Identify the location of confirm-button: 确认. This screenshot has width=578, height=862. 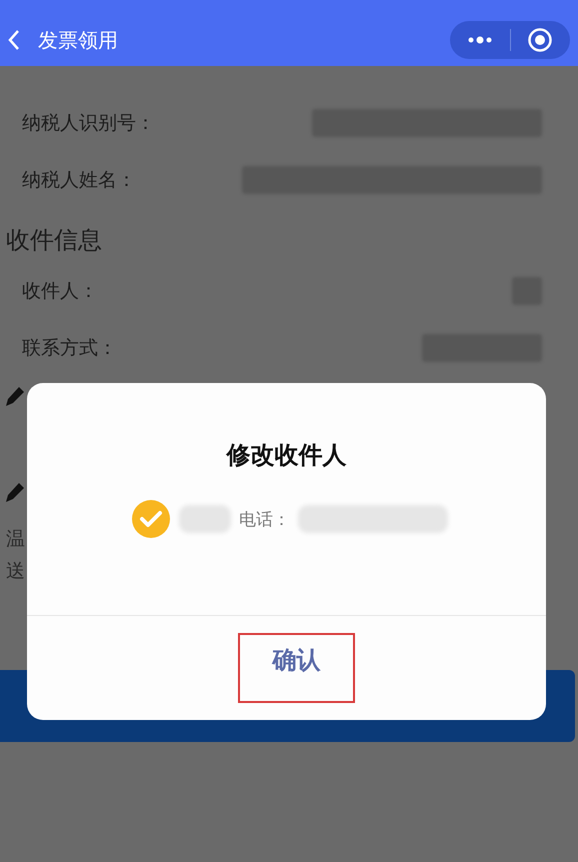
(296, 668).